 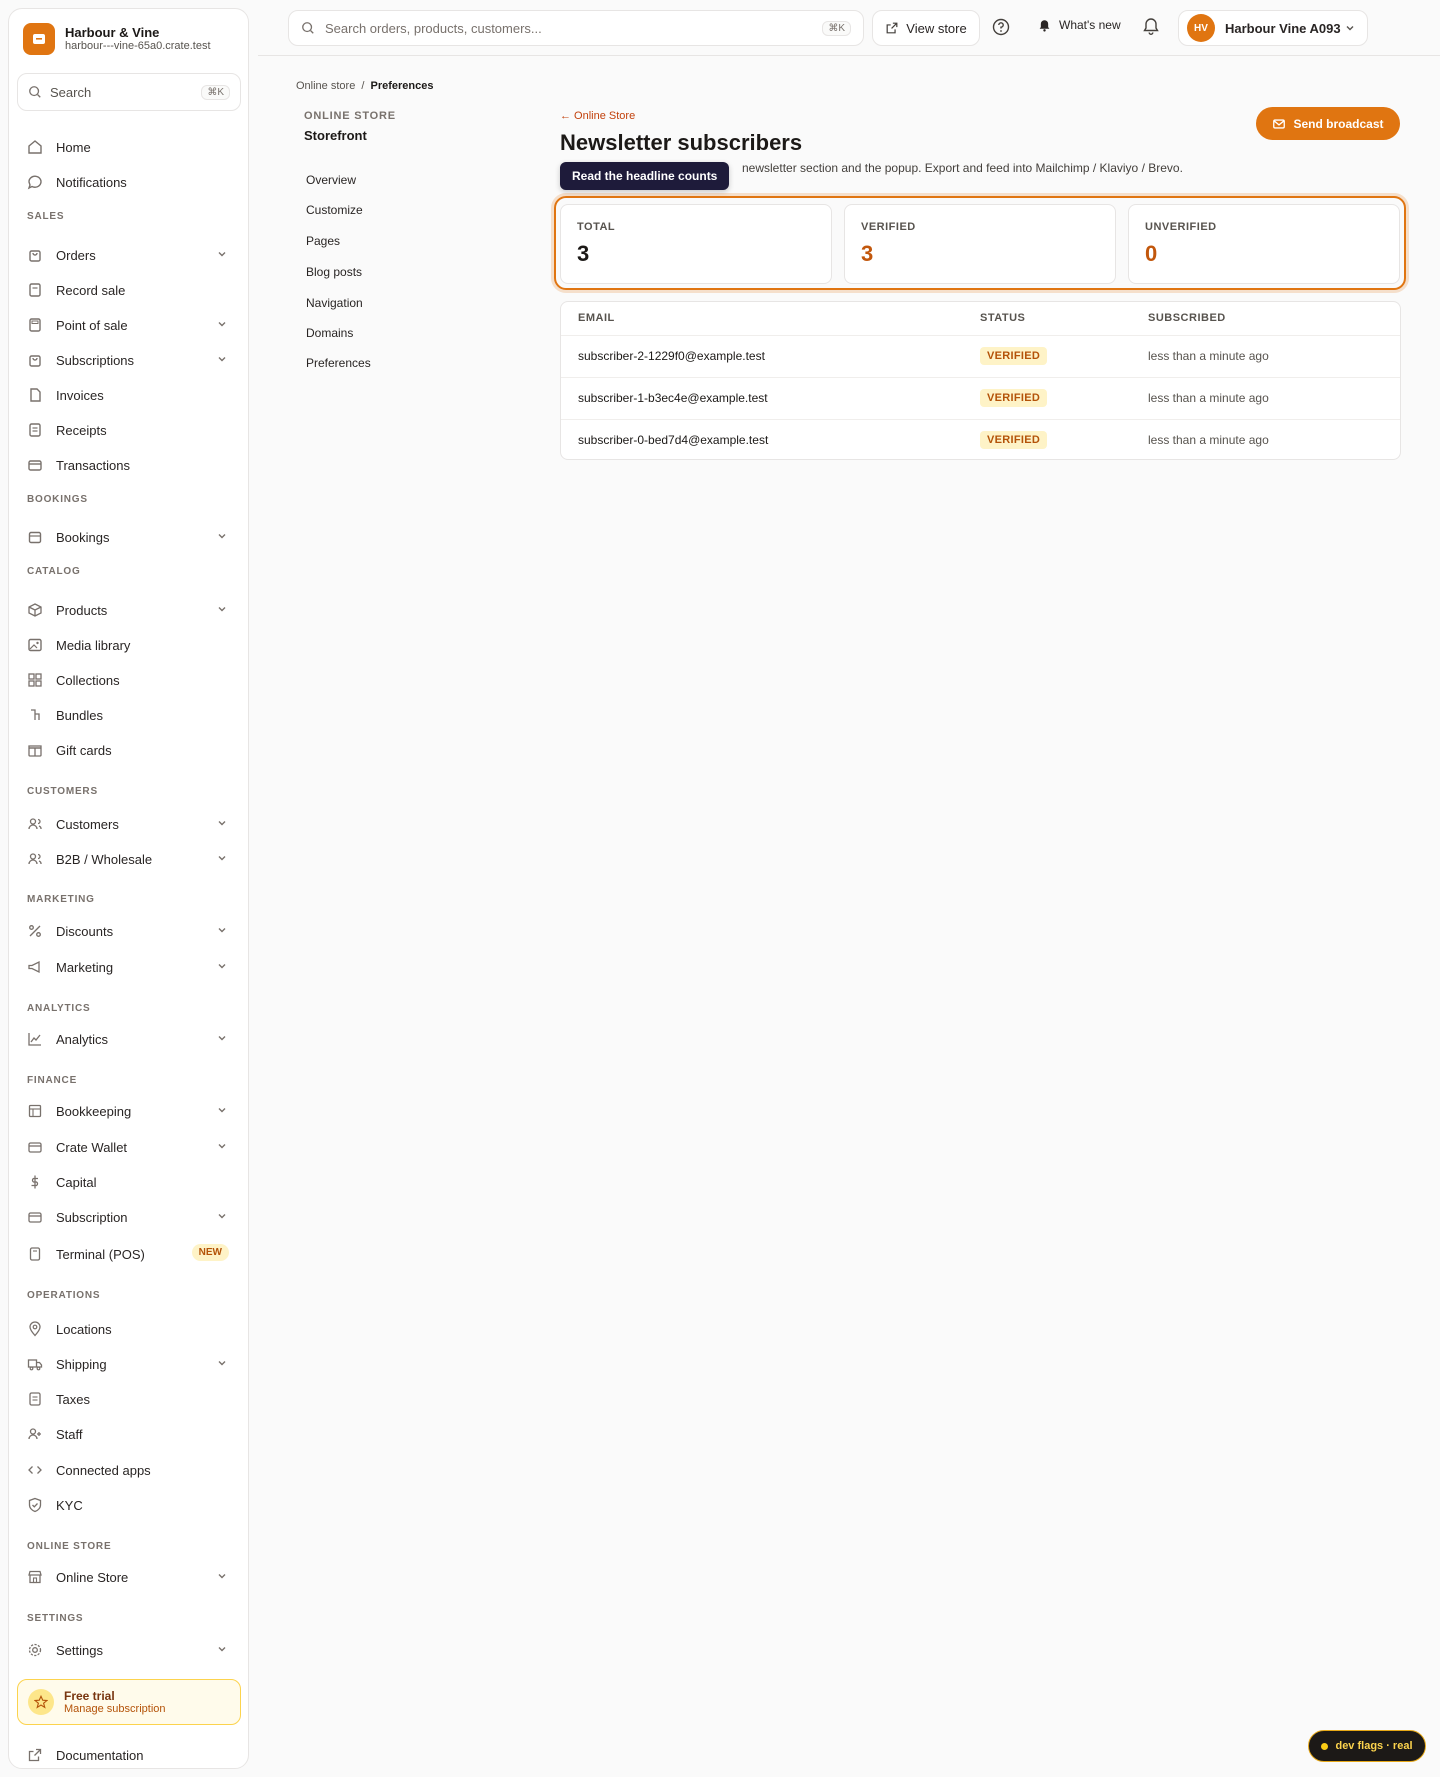 What do you see at coordinates (129, 750) in the screenshot?
I see `sidebar-item-gift-cards: Gift cards` at bounding box center [129, 750].